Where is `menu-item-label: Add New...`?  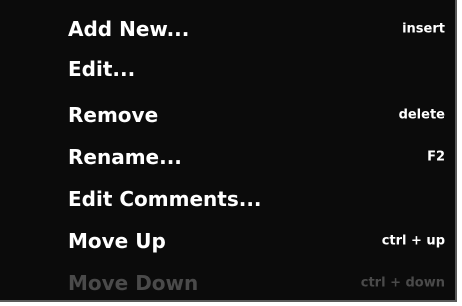
menu-item-label: Add New... is located at coordinates (129, 29).